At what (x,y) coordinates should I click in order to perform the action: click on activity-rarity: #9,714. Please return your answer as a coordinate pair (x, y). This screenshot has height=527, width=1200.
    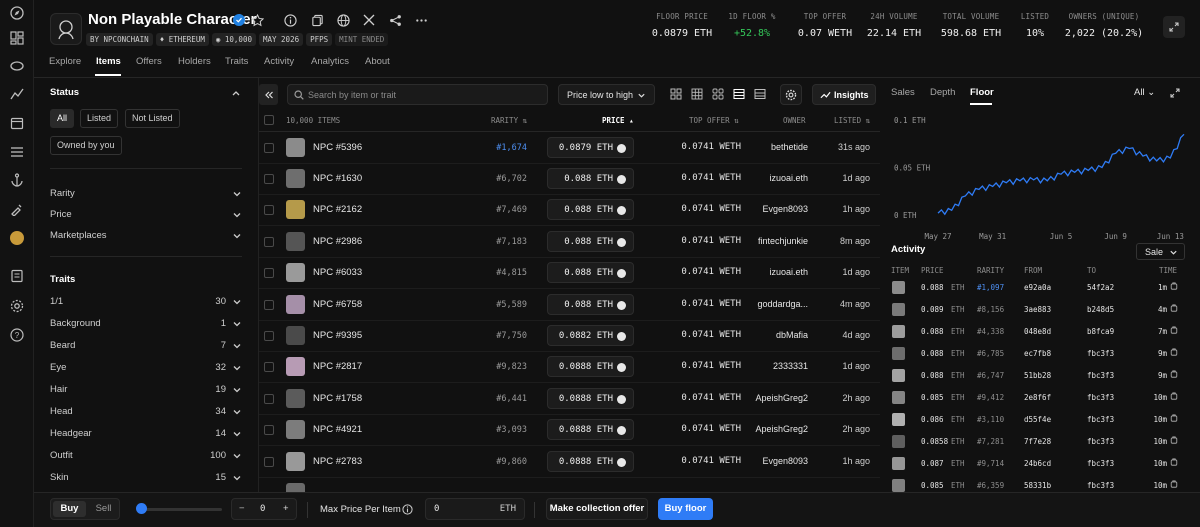
    Looking at the image, I should click on (991, 463).